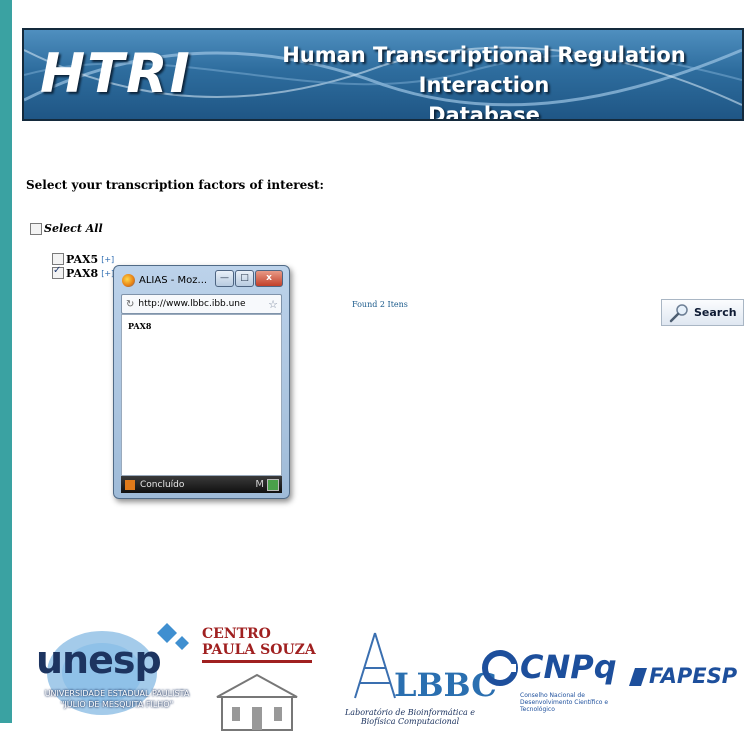  I want to click on search-button: Search, so click(702, 312).